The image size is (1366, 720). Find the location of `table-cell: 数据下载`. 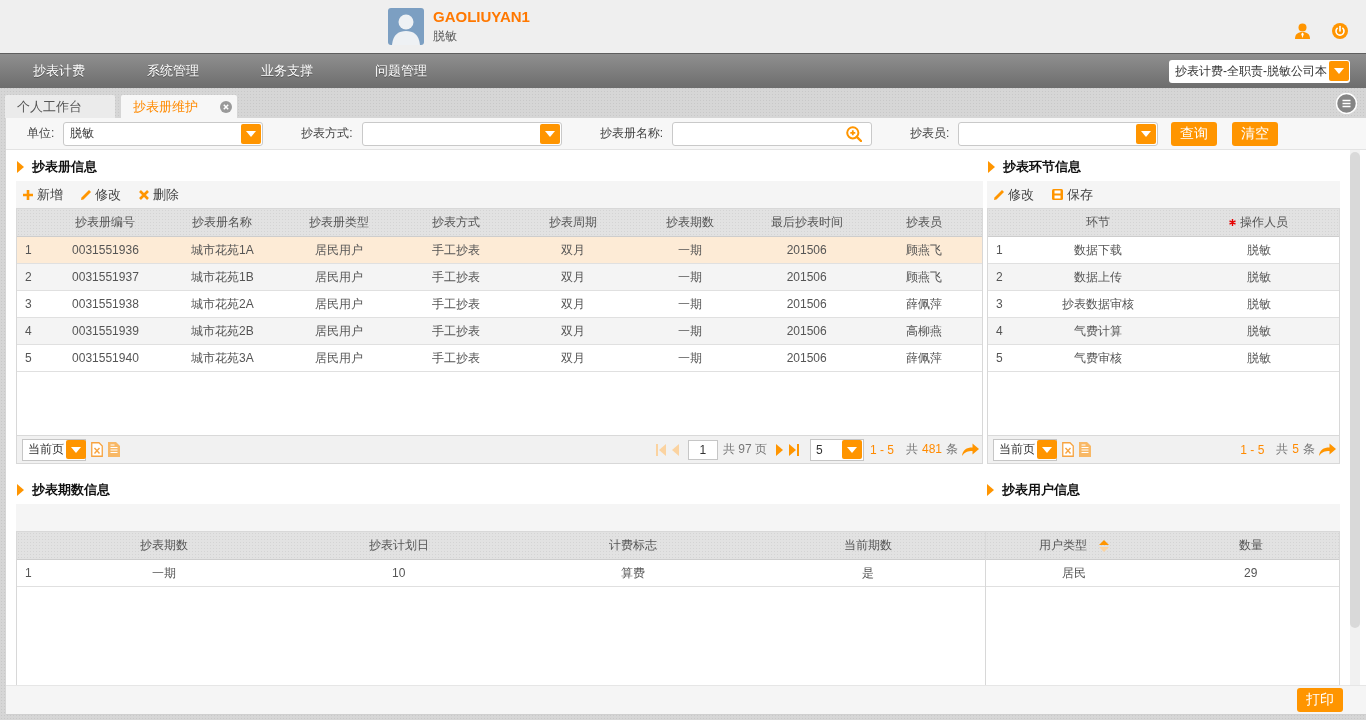

table-cell: 数据下载 is located at coordinates (1098, 250).